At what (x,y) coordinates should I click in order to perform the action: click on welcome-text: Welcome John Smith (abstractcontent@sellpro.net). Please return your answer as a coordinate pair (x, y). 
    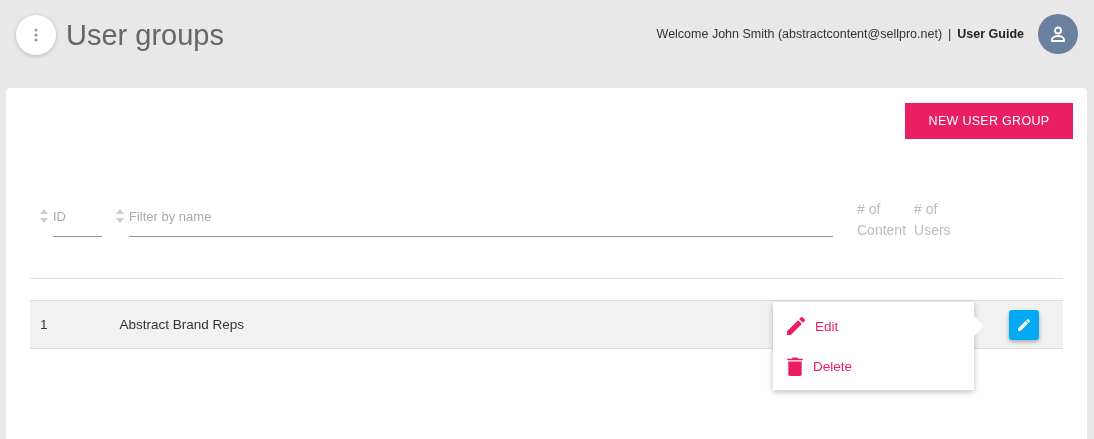
    Looking at the image, I should click on (799, 34).